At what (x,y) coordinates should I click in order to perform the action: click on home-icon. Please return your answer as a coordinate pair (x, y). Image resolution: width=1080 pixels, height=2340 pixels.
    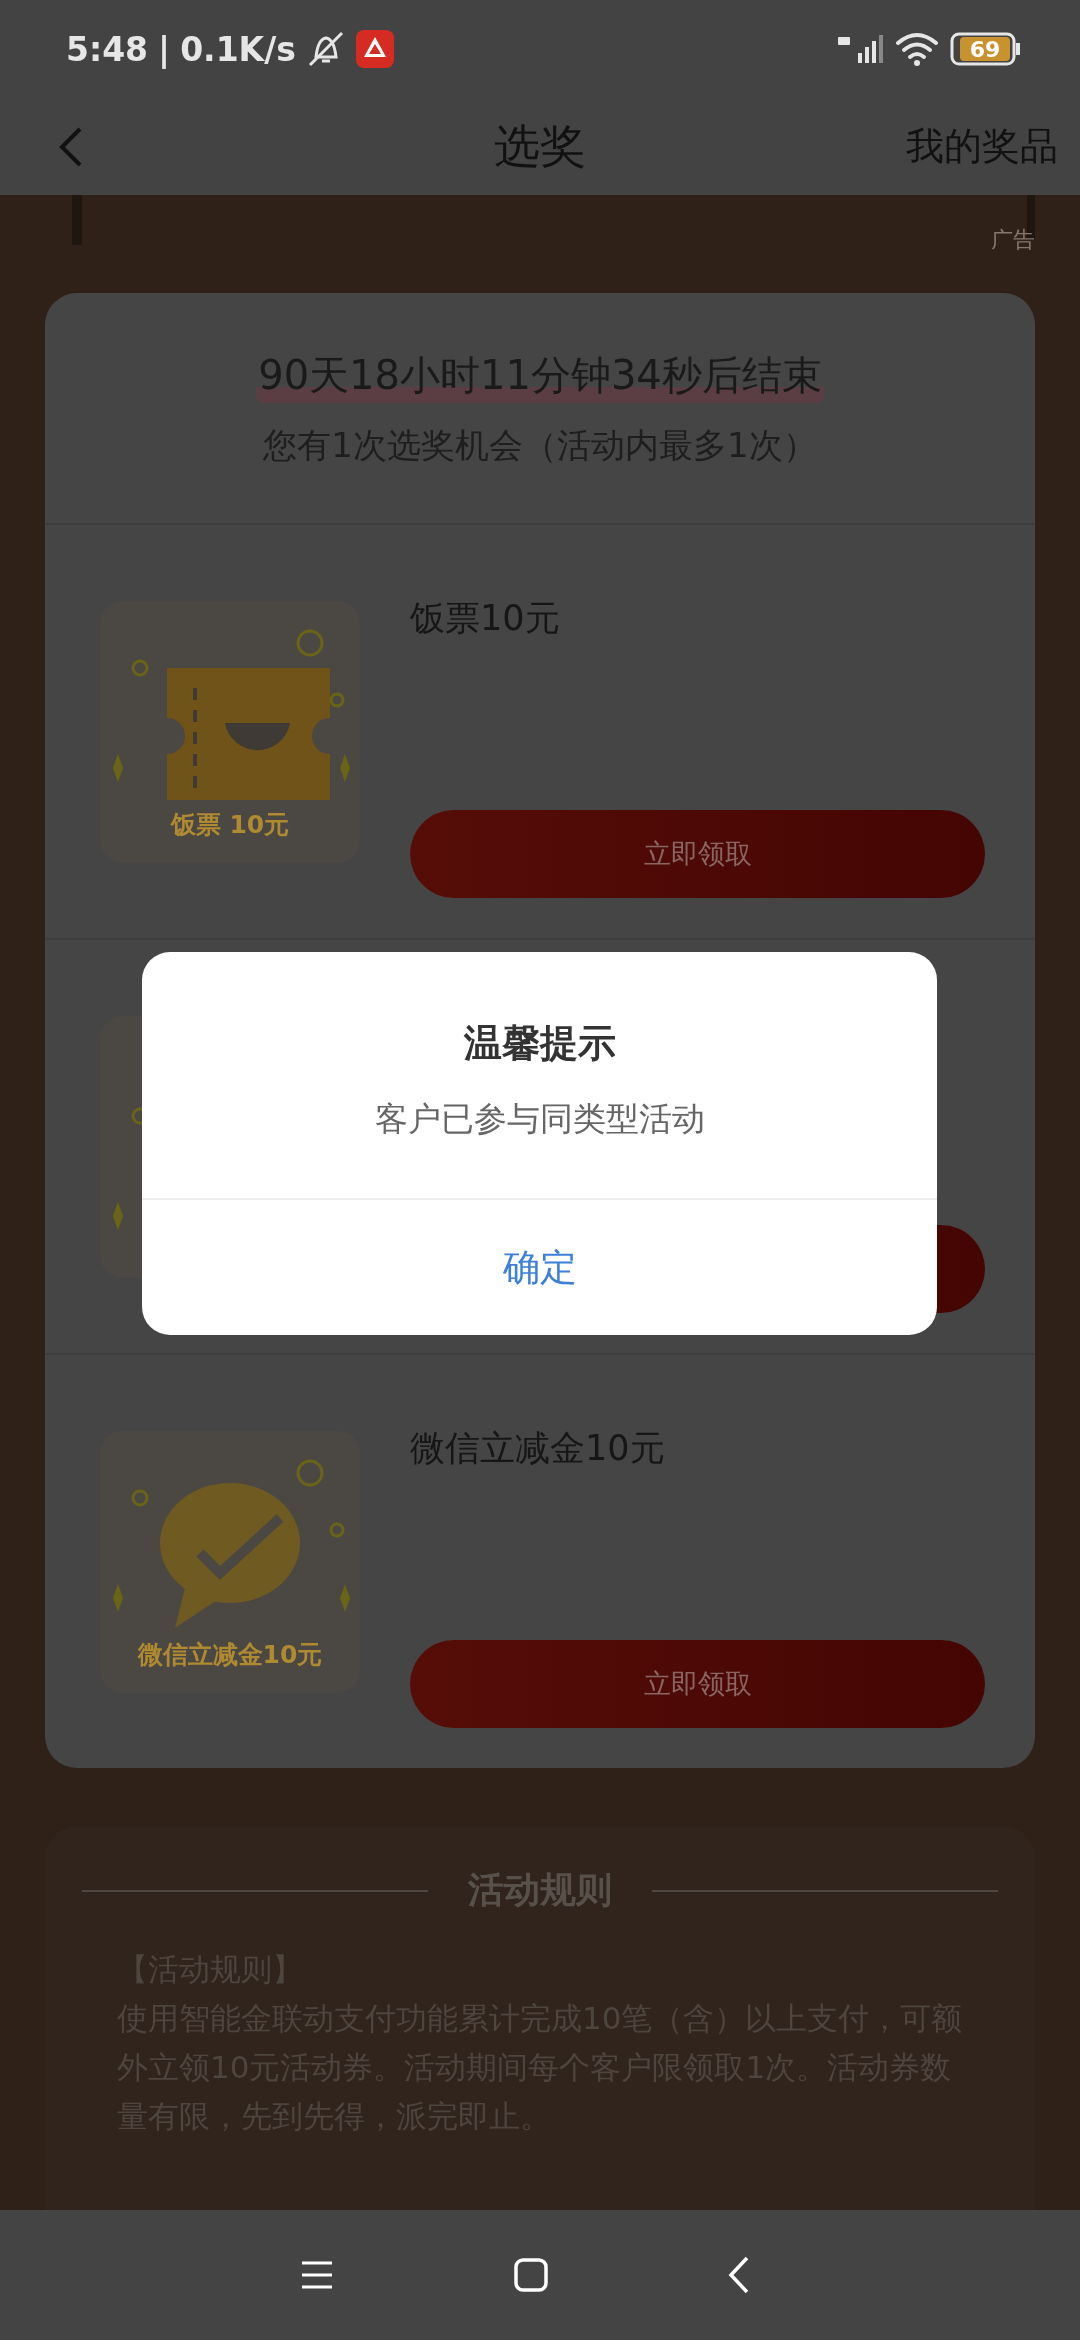
    Looking at the image, I should click on (531, 2275).